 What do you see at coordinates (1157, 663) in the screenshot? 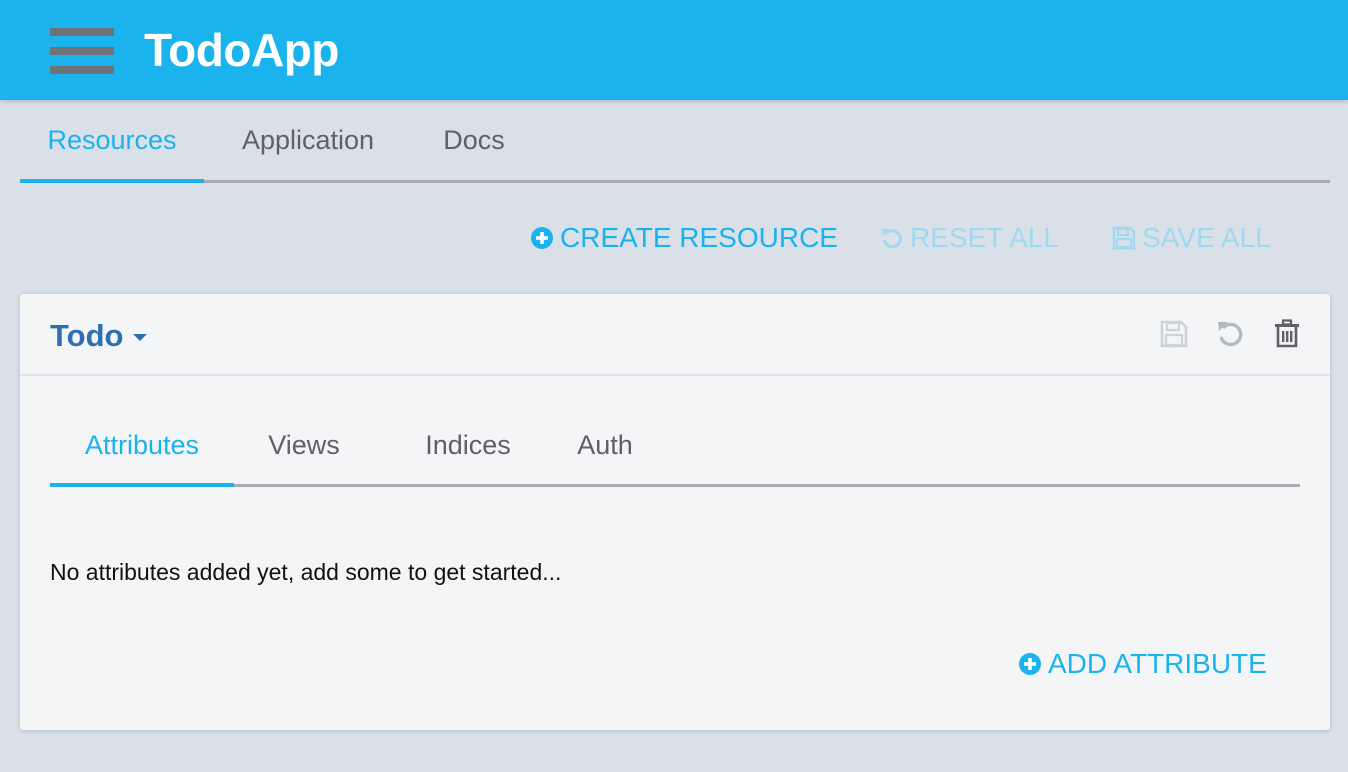
I see `add-attribute-label: ADD ATTRIBUTE` at bounding box center [1157, 663].